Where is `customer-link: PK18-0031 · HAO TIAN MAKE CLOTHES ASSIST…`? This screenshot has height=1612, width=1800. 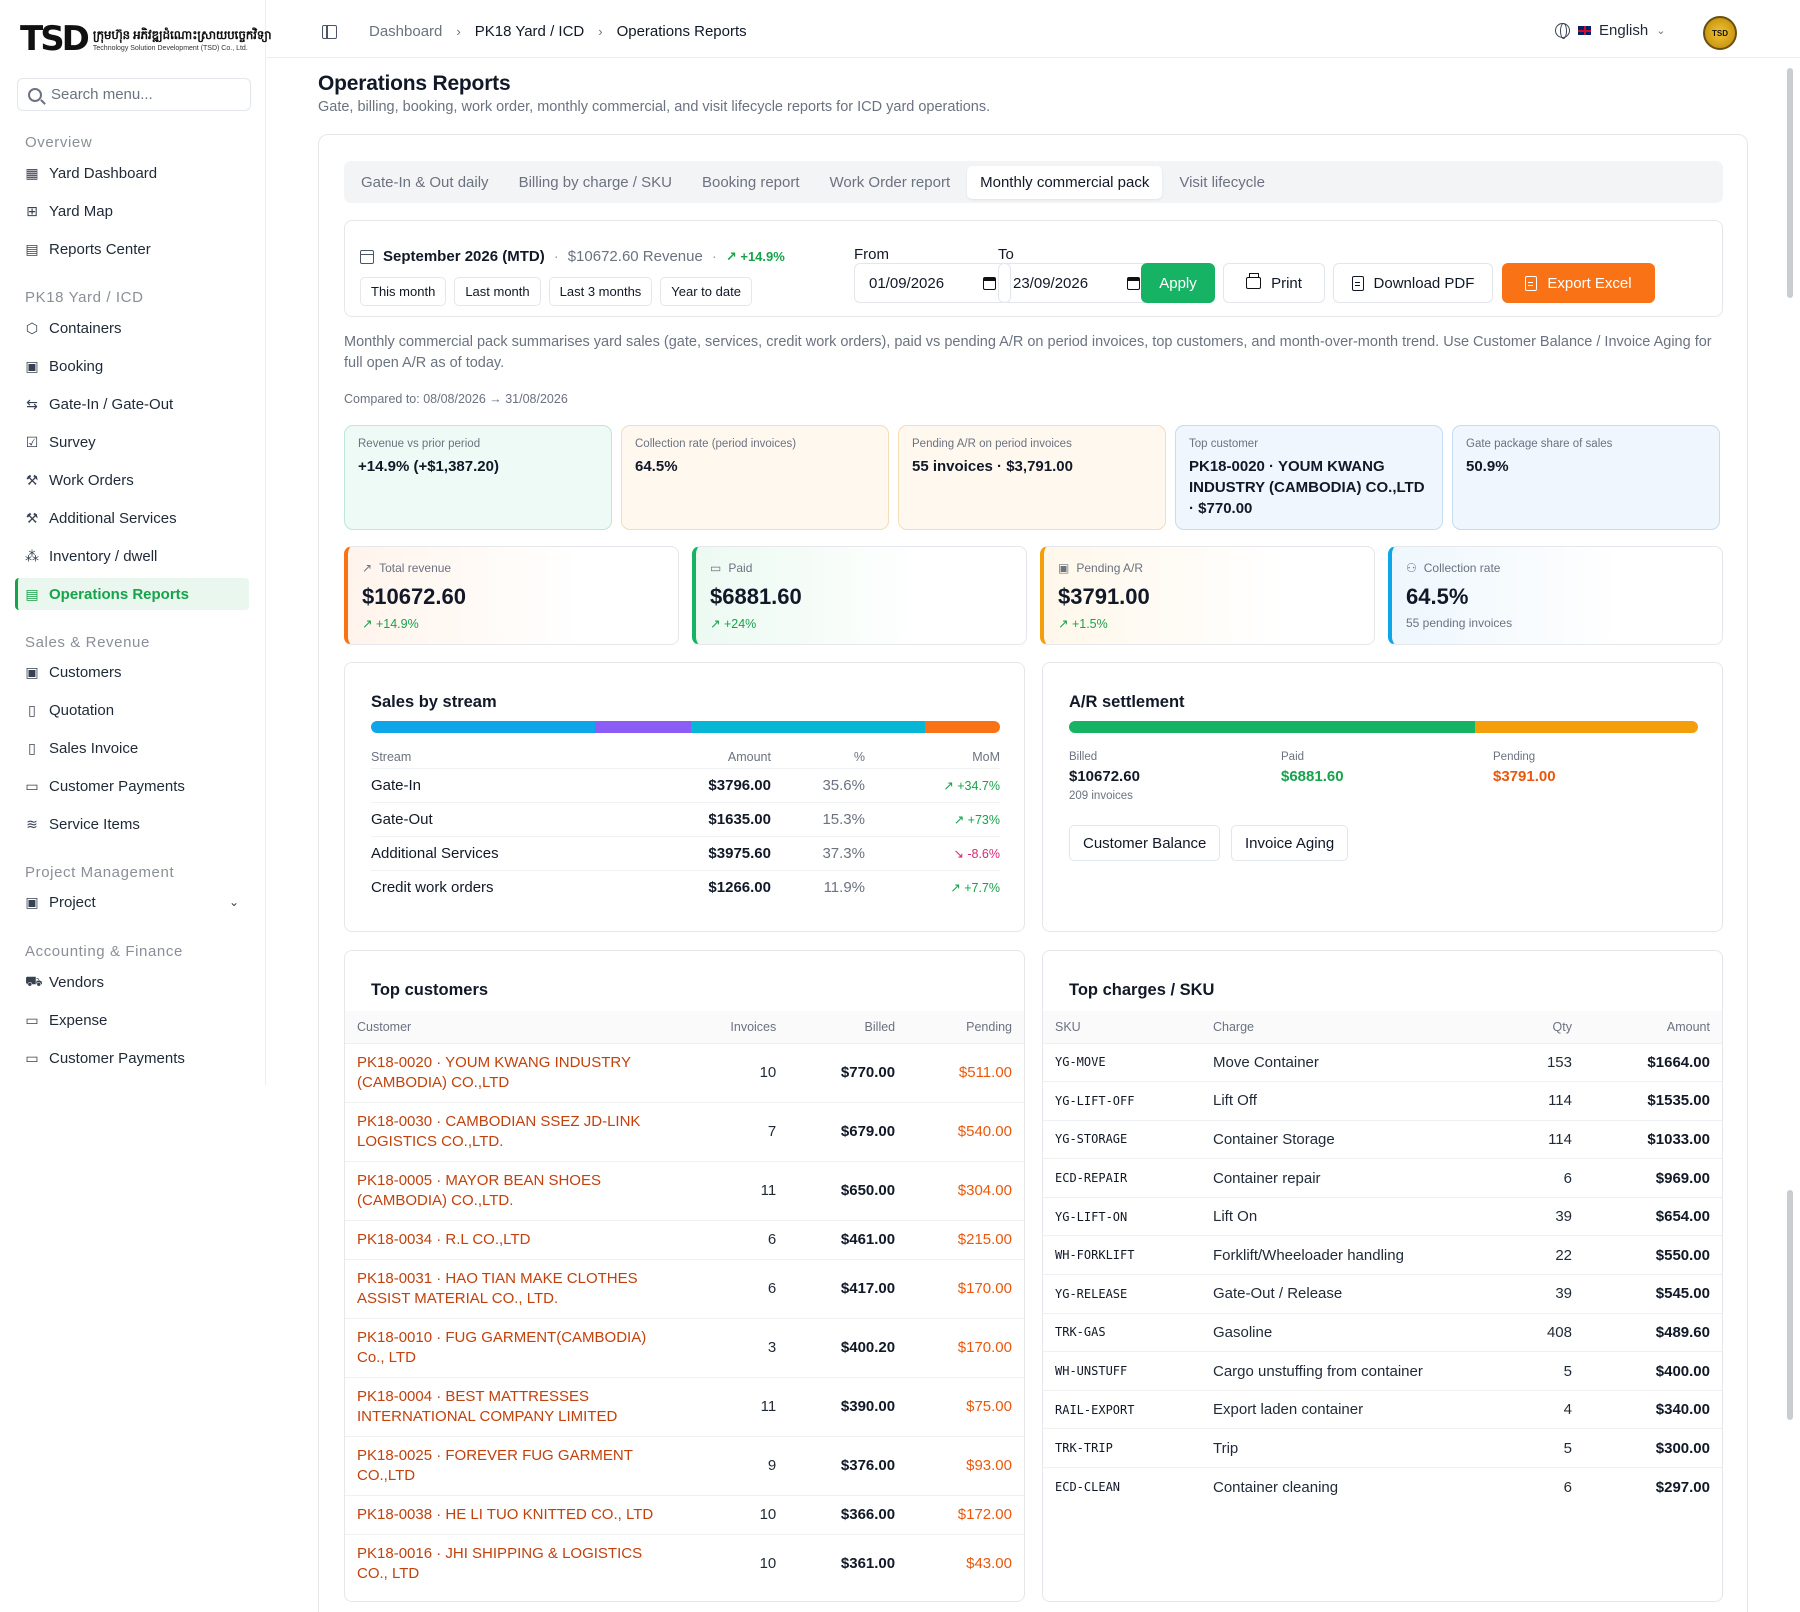
customer-link: PK18-0031 · HAO TIAN MAKE CLOTHES ASSIST… is located at coordinates (511, 1288).